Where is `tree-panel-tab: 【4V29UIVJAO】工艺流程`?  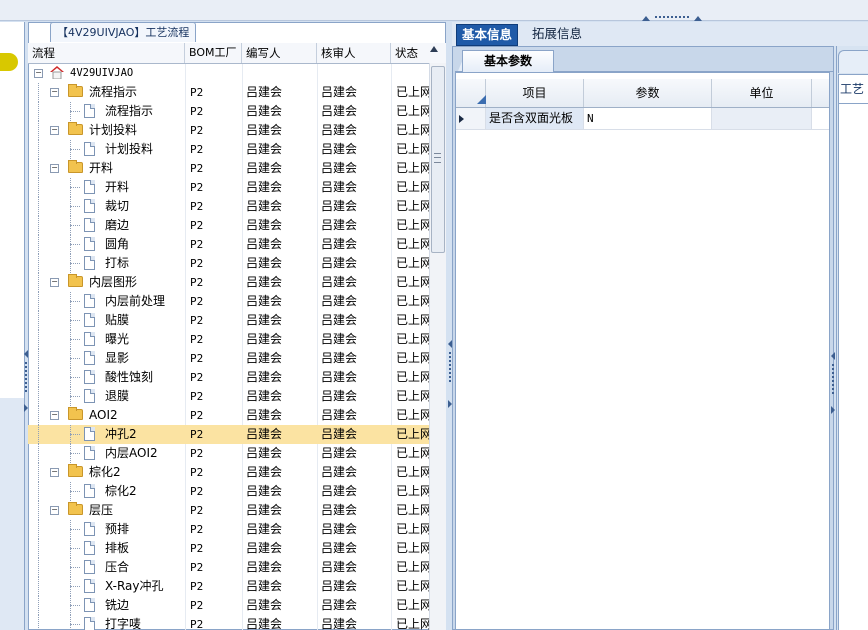
tree-panel-tab: 【4V29UIVJAO】工艺流程 is located at coordinates (123, 32).